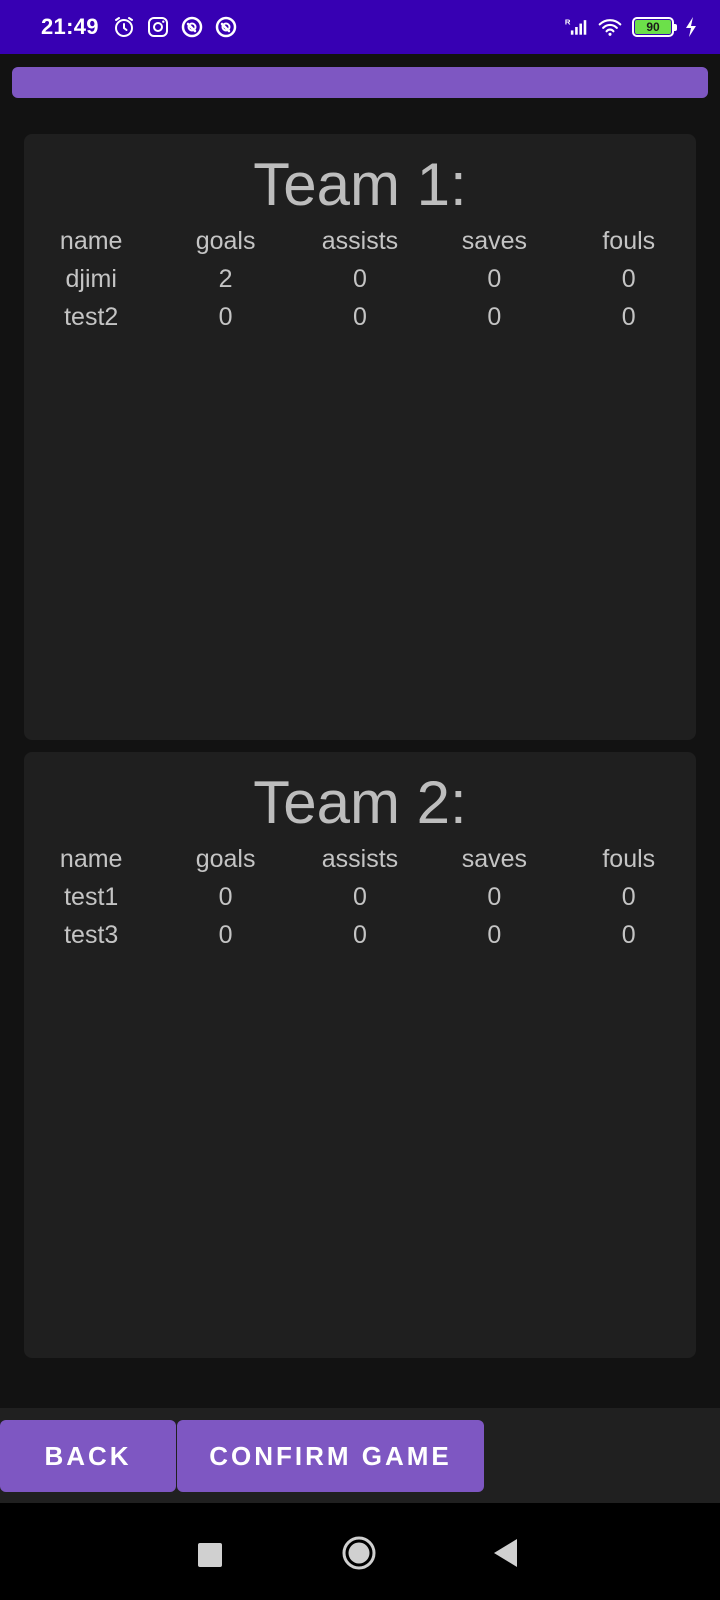  I want to click on player-name: test3, so click(91, 934).